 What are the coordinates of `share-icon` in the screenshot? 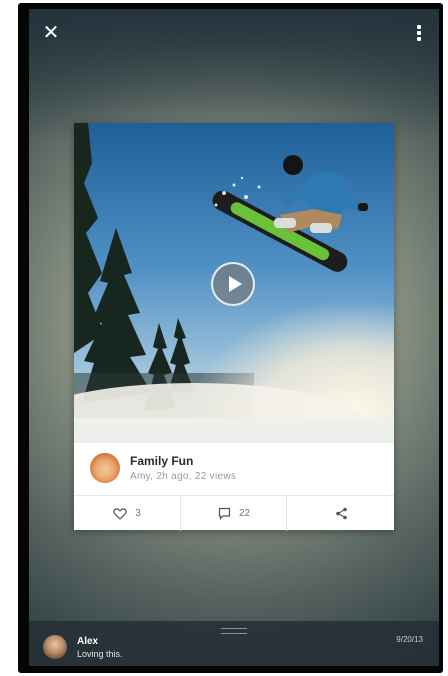 It's located at (341, 513).